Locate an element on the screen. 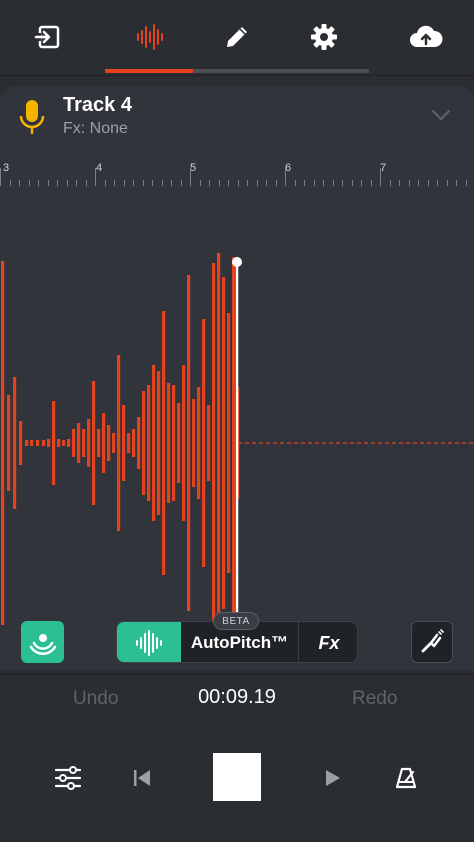  tab-edit is located at coordinates (237, 37).